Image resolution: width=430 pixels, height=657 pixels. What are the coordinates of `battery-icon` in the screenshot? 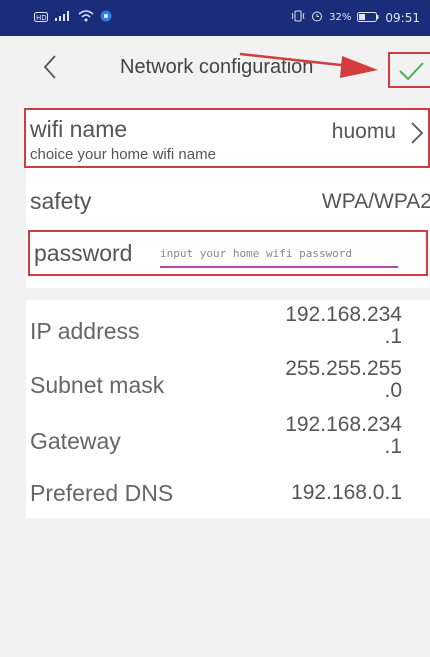 It's located at (368, 18).